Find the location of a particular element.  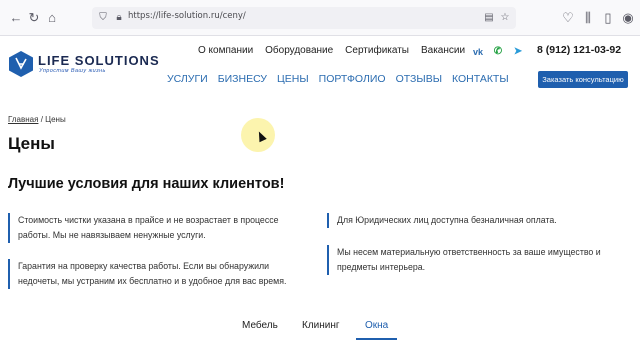

top-menu-certificates: Сертификаты is located at coordinates (377, 50).